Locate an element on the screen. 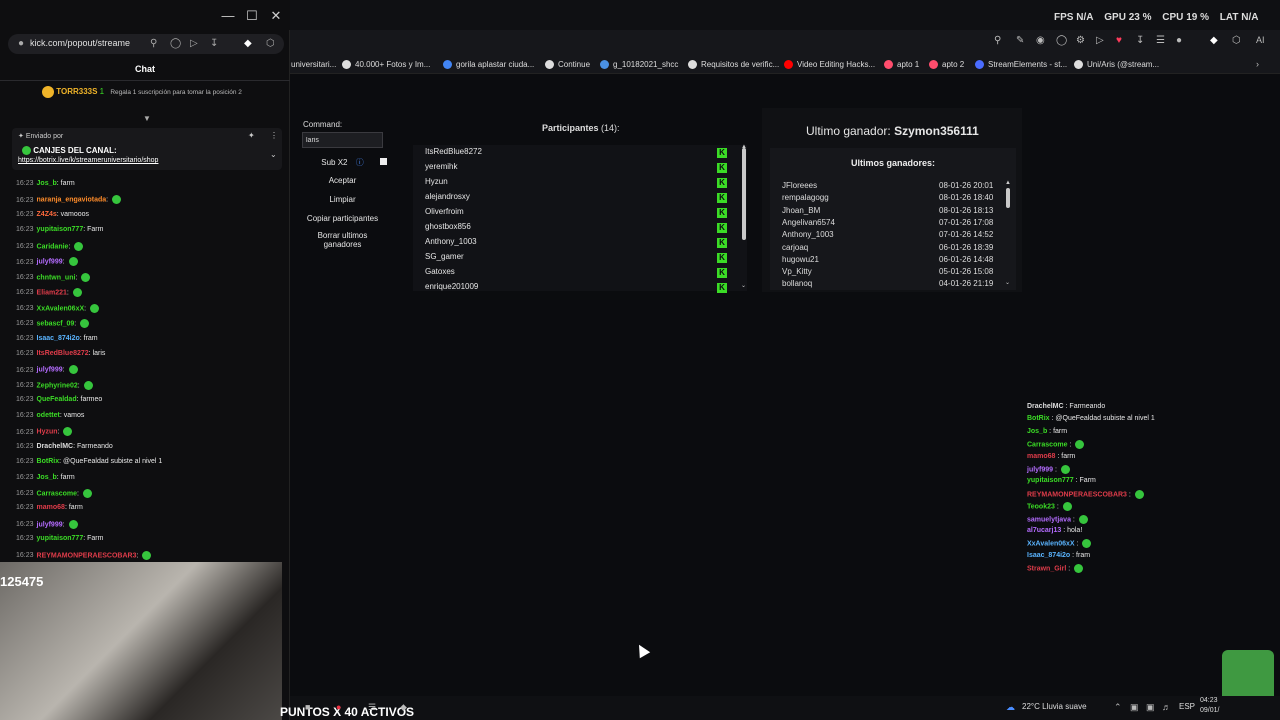 Image resolution: width=1280 pixels, height=720 pixels. chat-username: mamo68 is located at coordinates (51, 507).